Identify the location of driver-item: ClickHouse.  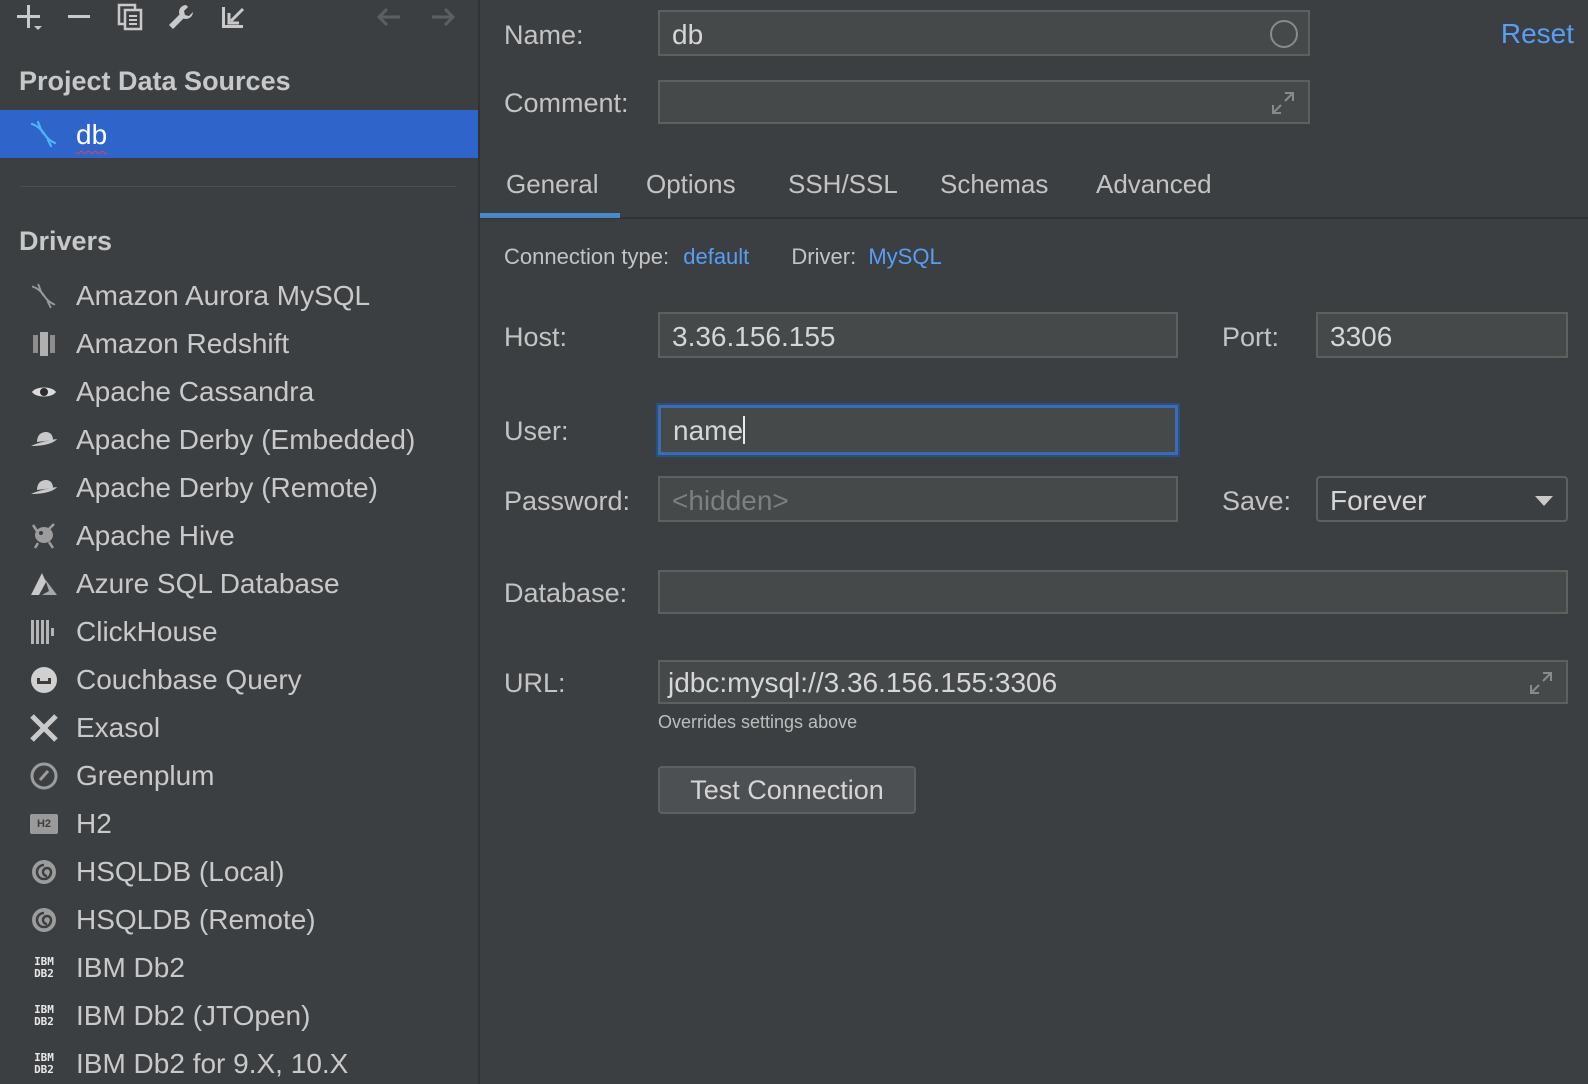
(239, 632).